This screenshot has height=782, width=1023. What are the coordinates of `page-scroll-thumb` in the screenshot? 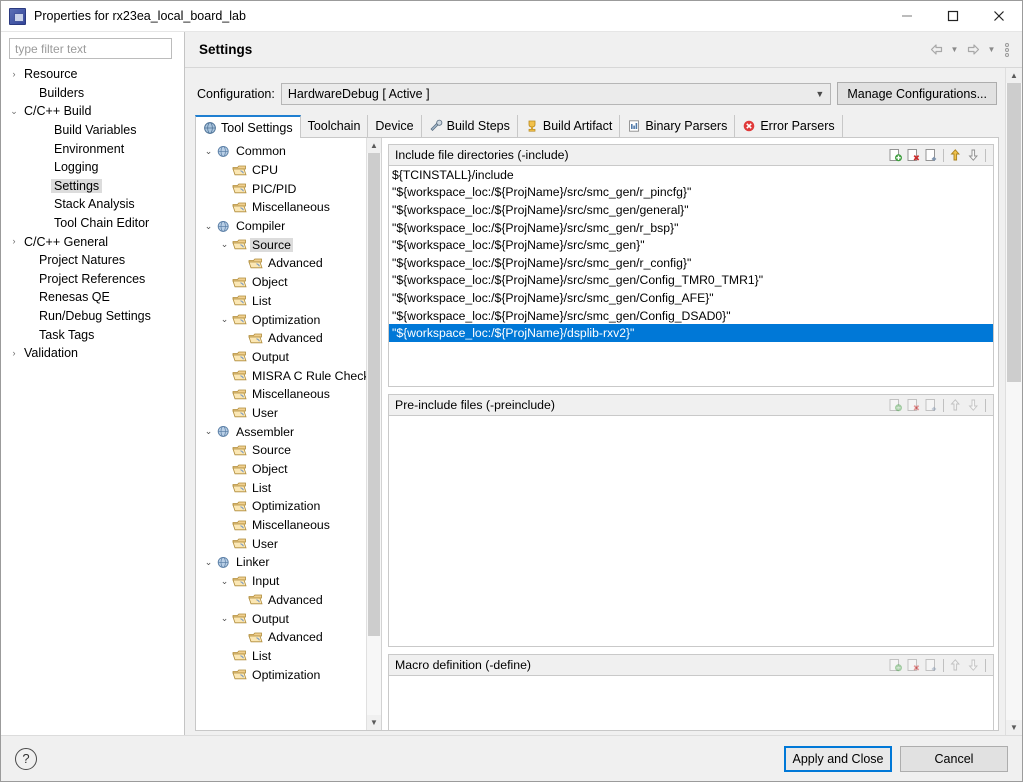 It's located at (1014, 233).